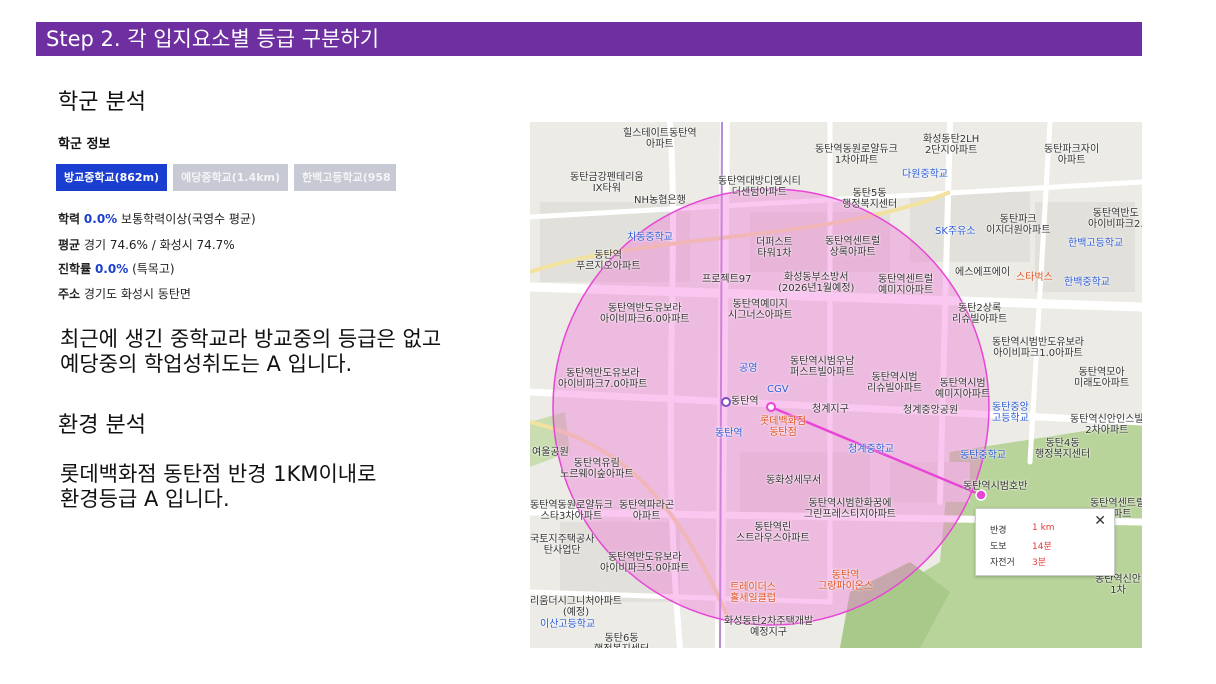  I want to click on poi-label: 동탄역대방디엠시티 더센텀아파트, so click(759, 187).